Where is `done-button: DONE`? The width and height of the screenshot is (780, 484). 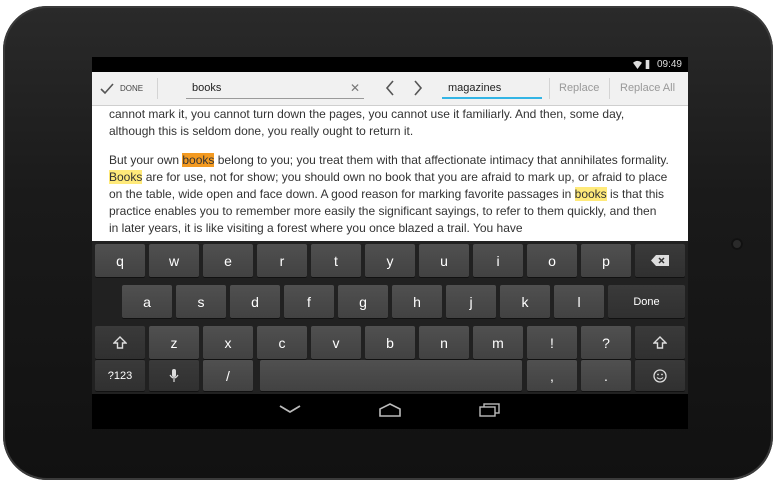
done-button: DONE is located at coordinates (121, 88).